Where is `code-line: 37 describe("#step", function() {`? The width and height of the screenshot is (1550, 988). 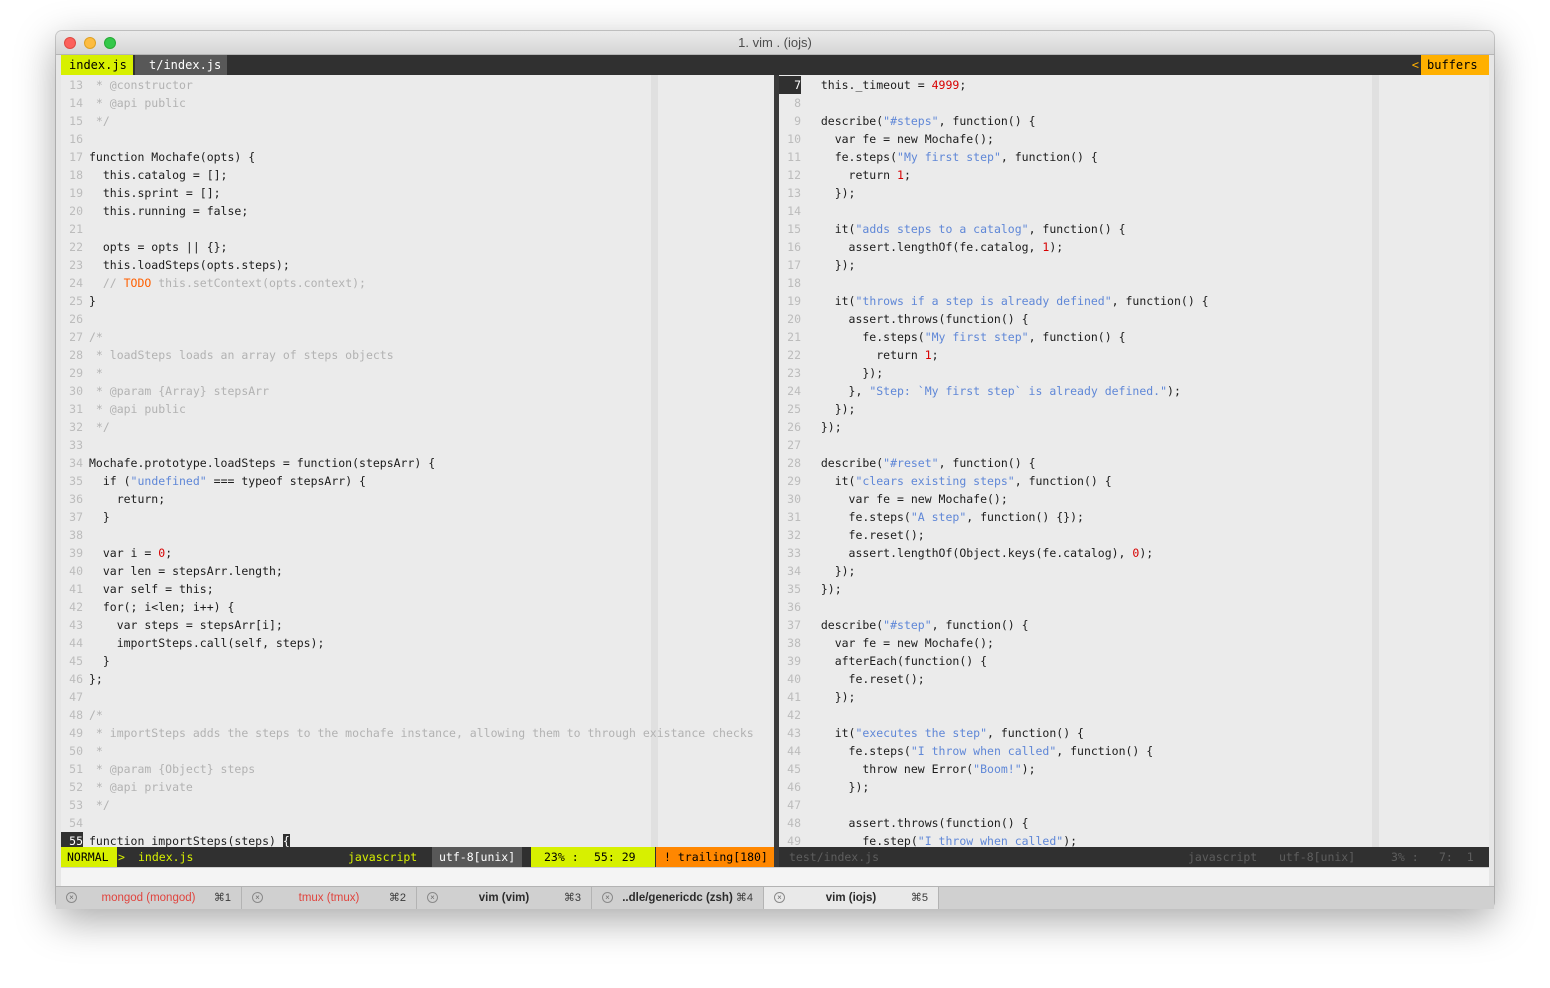
code-line: 37 describe("#step", function() { is located at coordinates (903, 625).